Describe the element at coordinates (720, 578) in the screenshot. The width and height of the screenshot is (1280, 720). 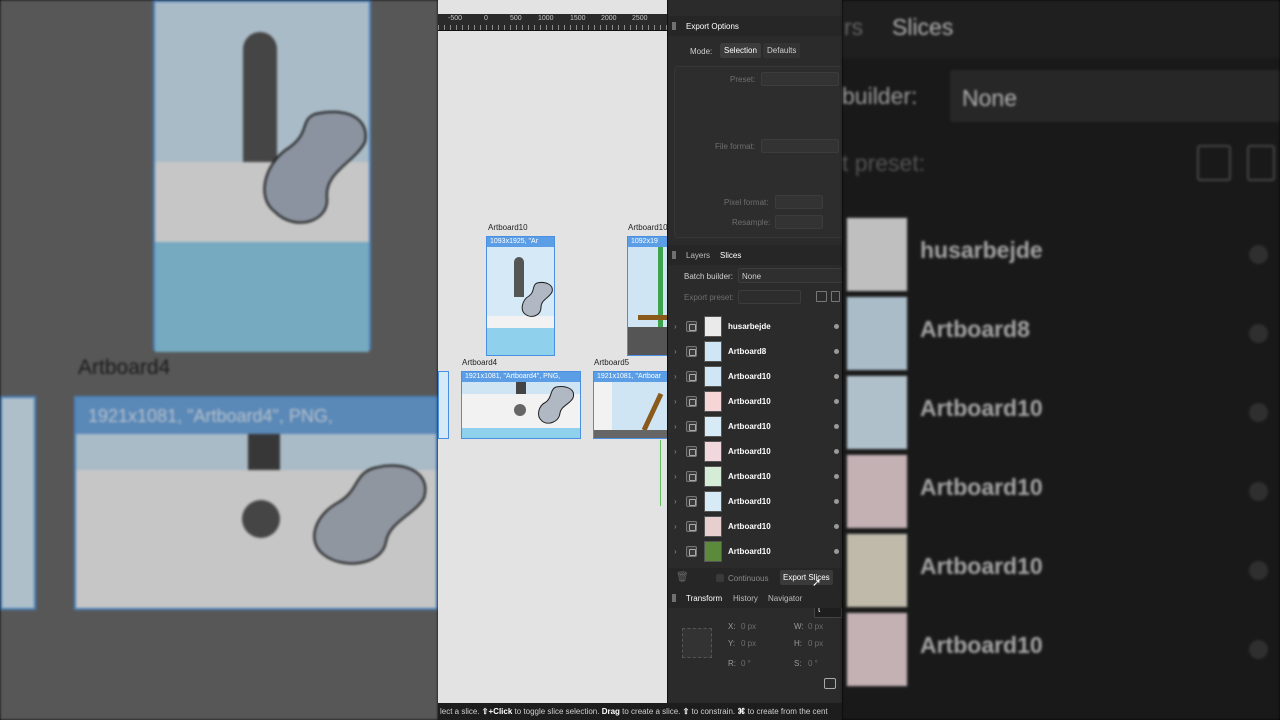
I see `continuous-checkbox` at that location.